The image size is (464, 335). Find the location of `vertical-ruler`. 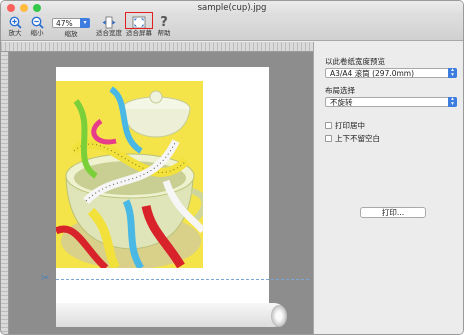

vertical-ruler is located at coordinates (5, 193).